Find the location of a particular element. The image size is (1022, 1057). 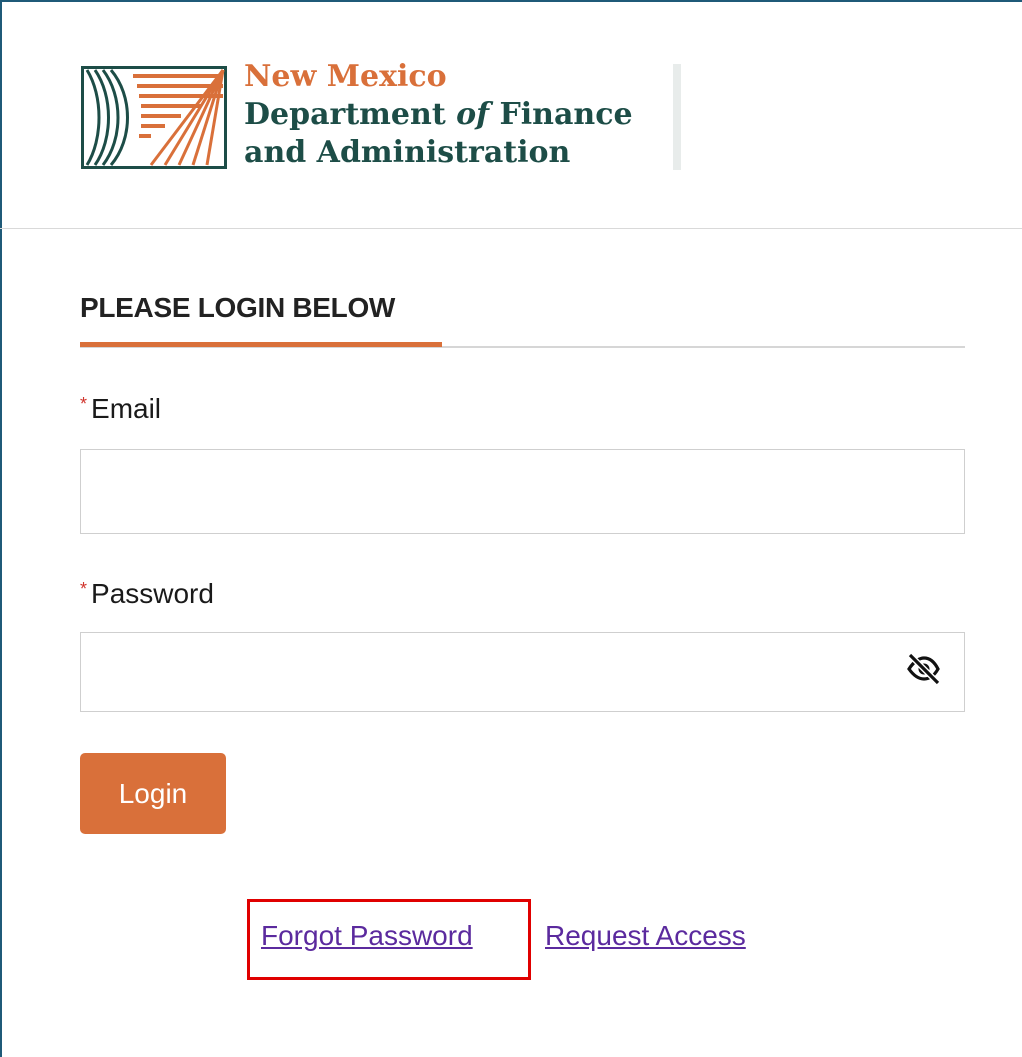

password-input is located at coordinates (522, 672).